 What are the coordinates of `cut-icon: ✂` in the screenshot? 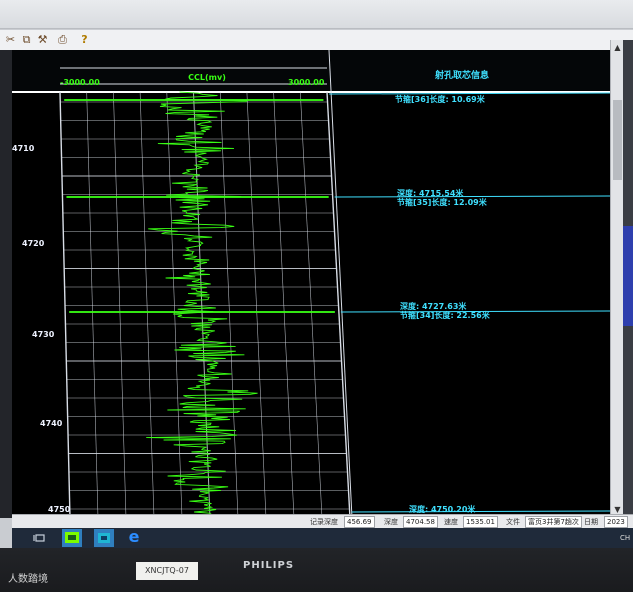 It's located at (10, 39).